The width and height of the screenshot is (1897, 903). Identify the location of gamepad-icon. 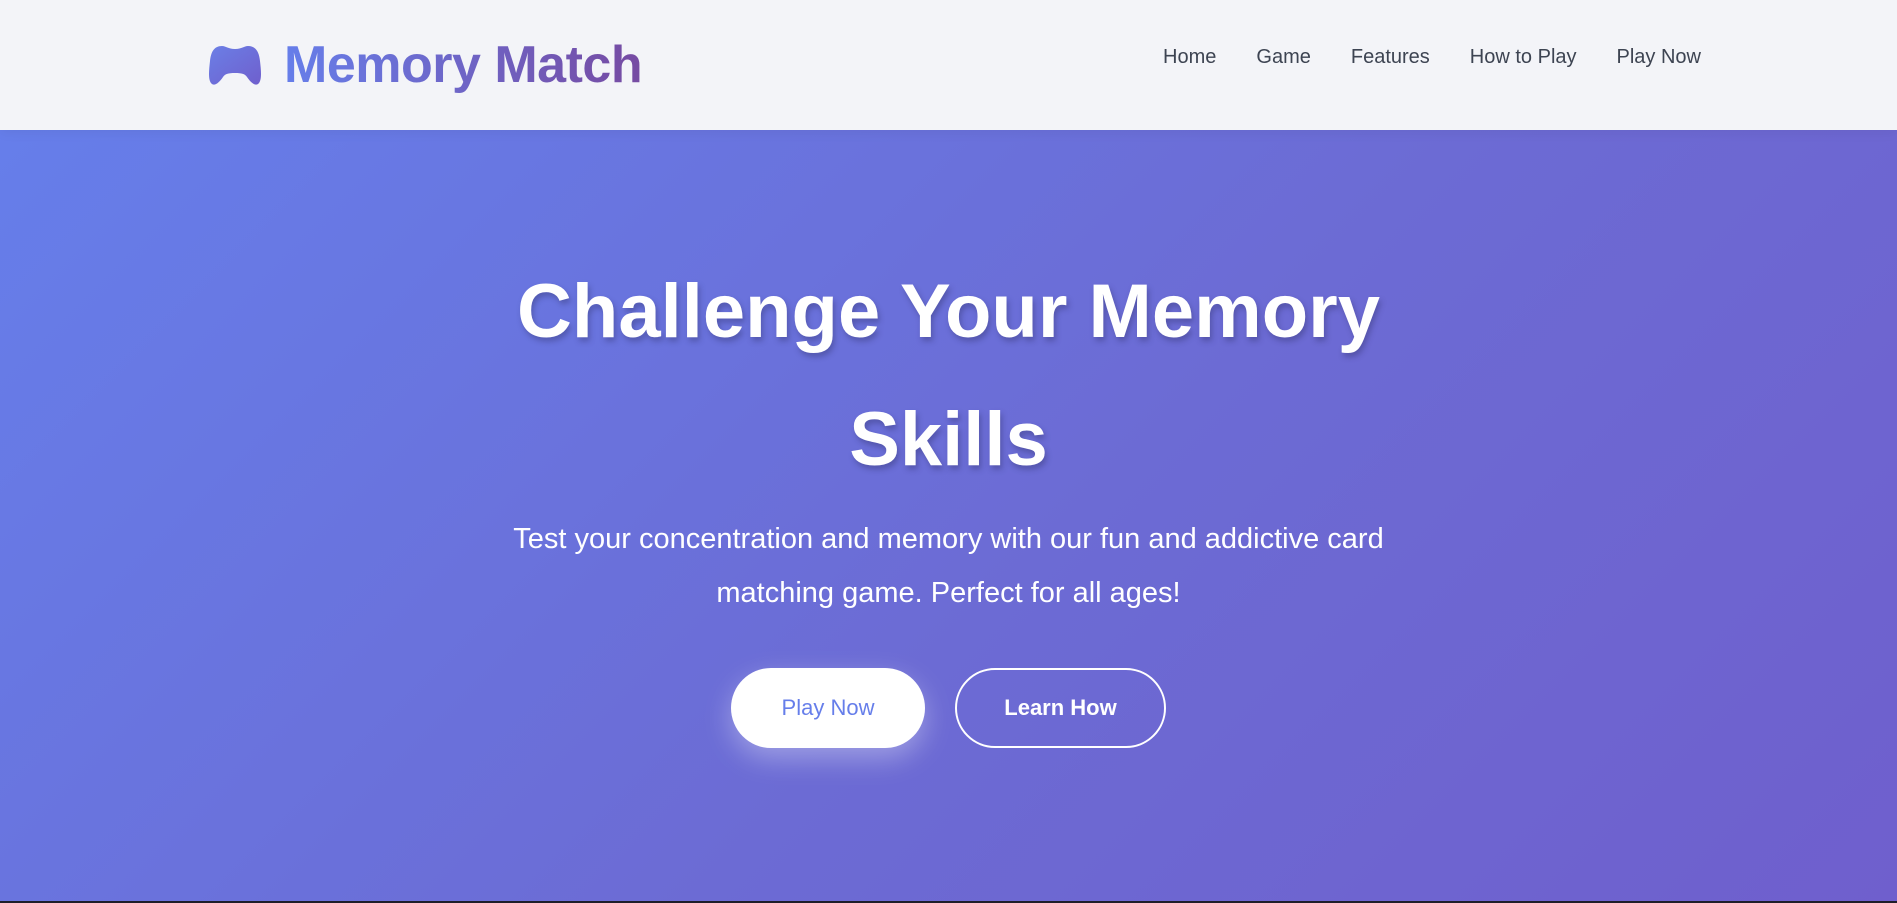
(235, 65).